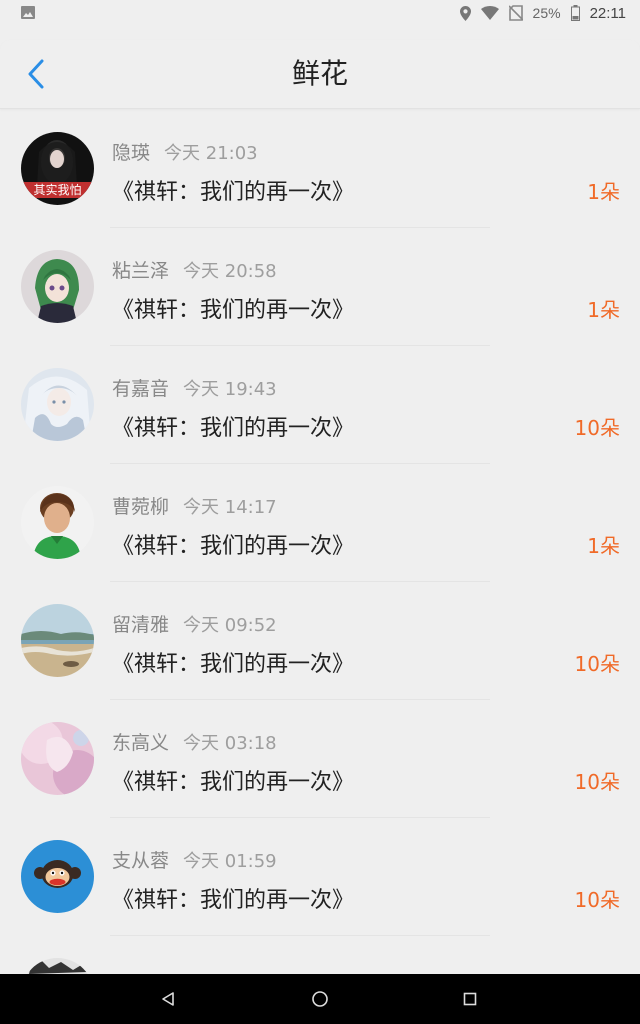 The width and height of the screenshot is (640, 1024). What do you see at coordinates (320, 405) in the screenshot?
I see `list-item: 有嘉音 今天 19:43 《祺轩：我们的再一次》 10朵` at bounding box center [320, 405].